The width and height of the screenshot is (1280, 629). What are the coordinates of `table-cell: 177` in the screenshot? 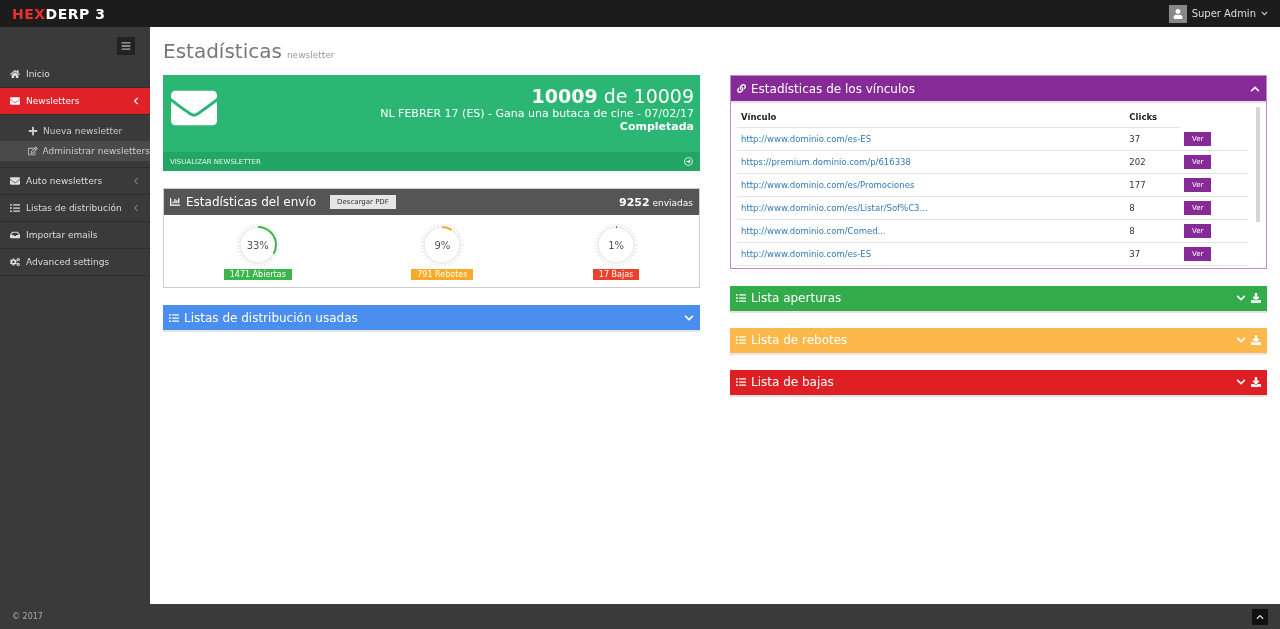 It's located at (1152, 184).